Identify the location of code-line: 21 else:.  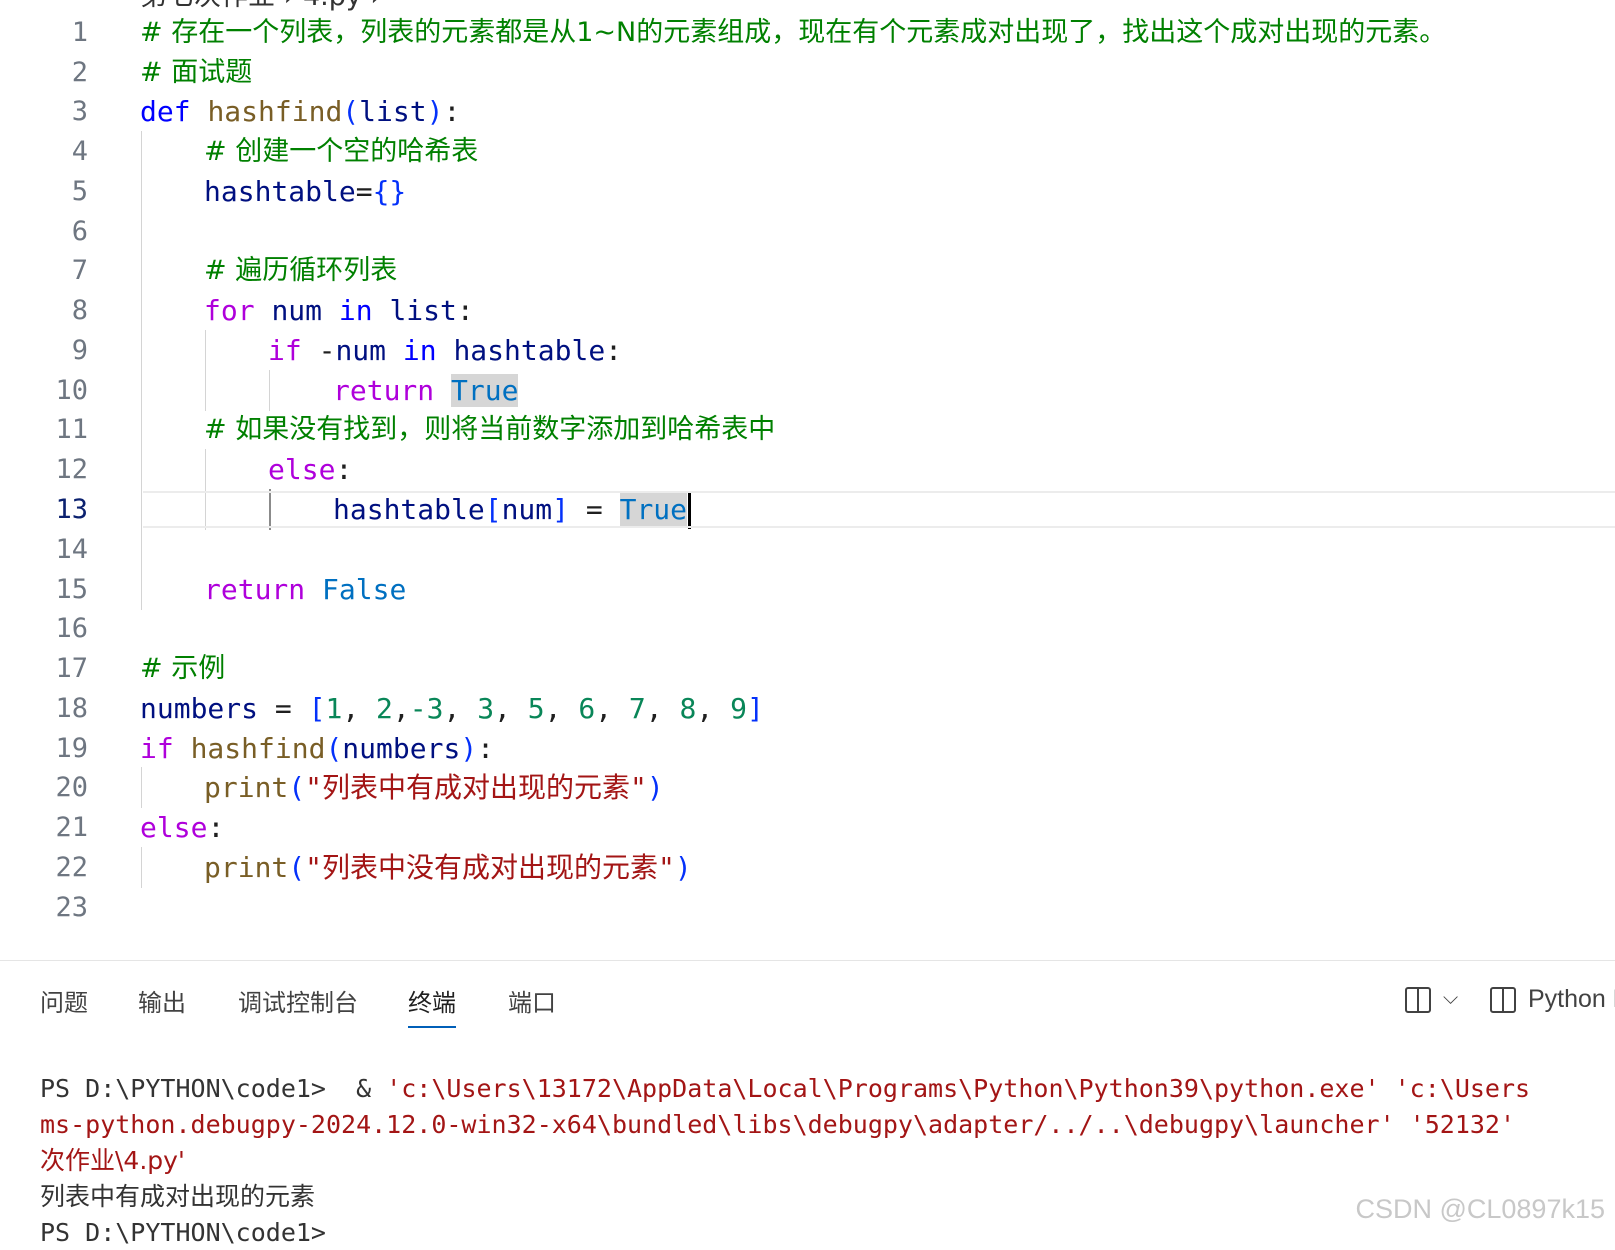
(807, 827).